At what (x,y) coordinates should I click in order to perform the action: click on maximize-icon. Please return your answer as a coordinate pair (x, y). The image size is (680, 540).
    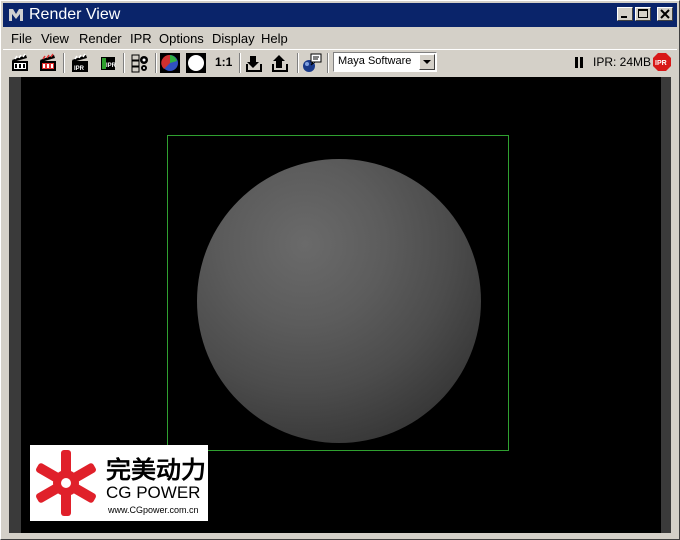
    Looking at the image, I should click on (643, 13).